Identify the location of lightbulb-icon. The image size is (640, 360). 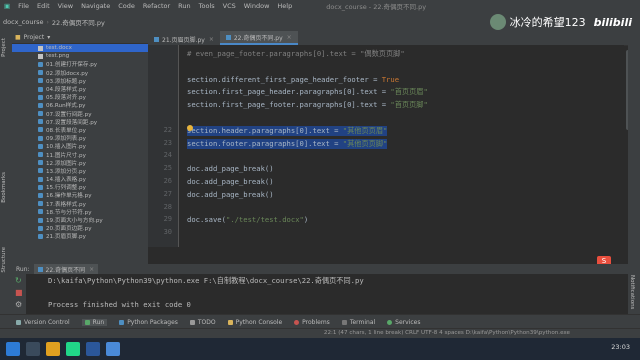
(190, 128).